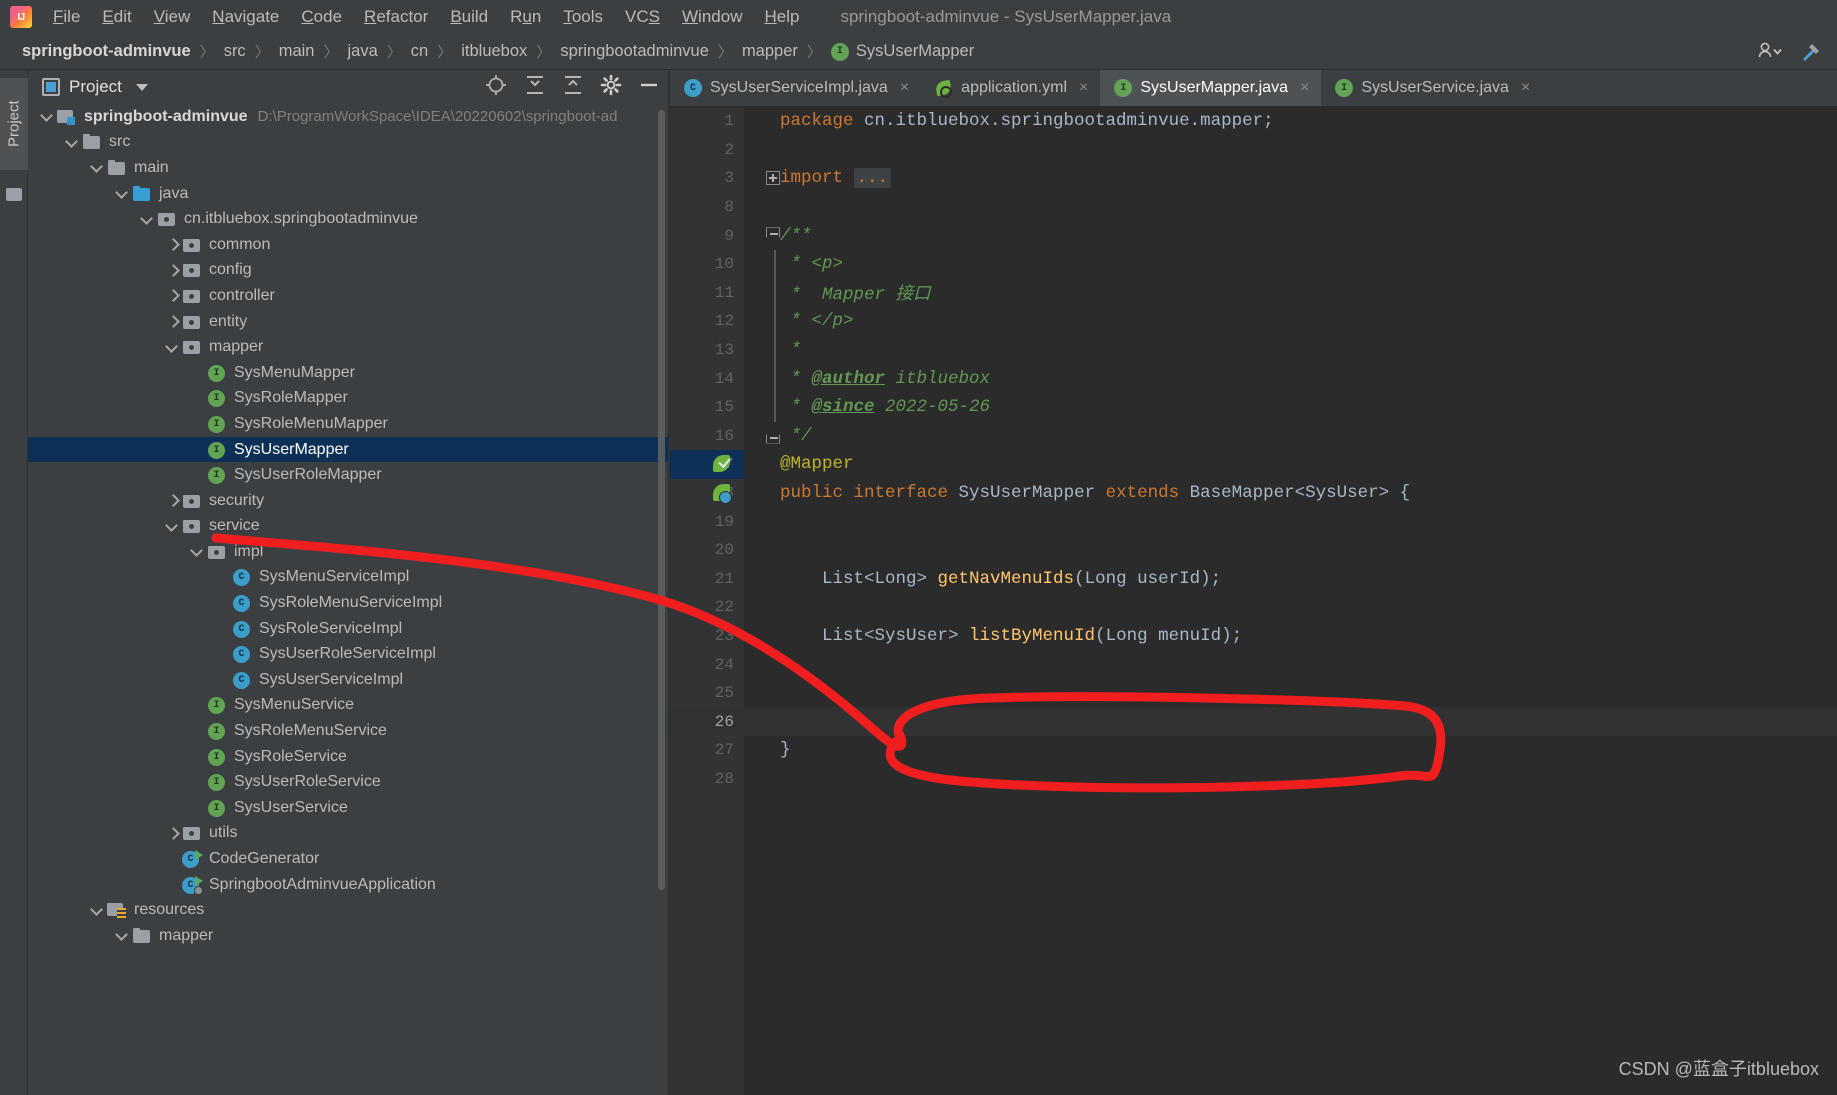 The width and height of the screenshot is (1837, 1095). I want to click on tree-node-springbootadminvueapplication: SpringbootAdminvueApplication, so click(348, 885).